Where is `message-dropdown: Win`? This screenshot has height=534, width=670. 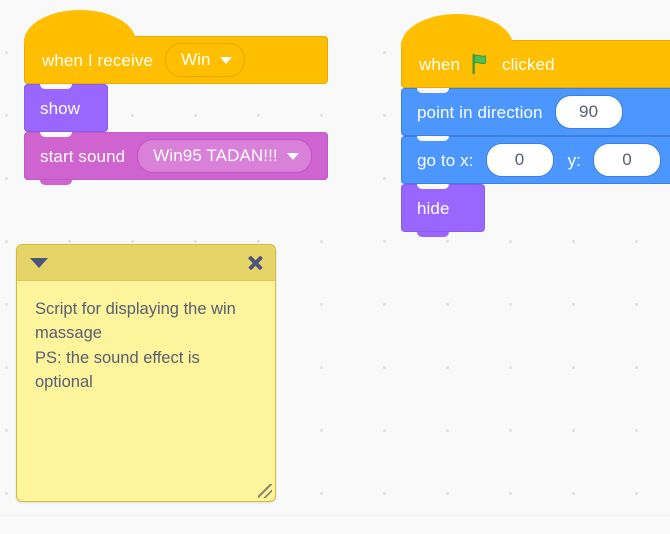 message-dropdown: Win is located at coordinates (205, 60).